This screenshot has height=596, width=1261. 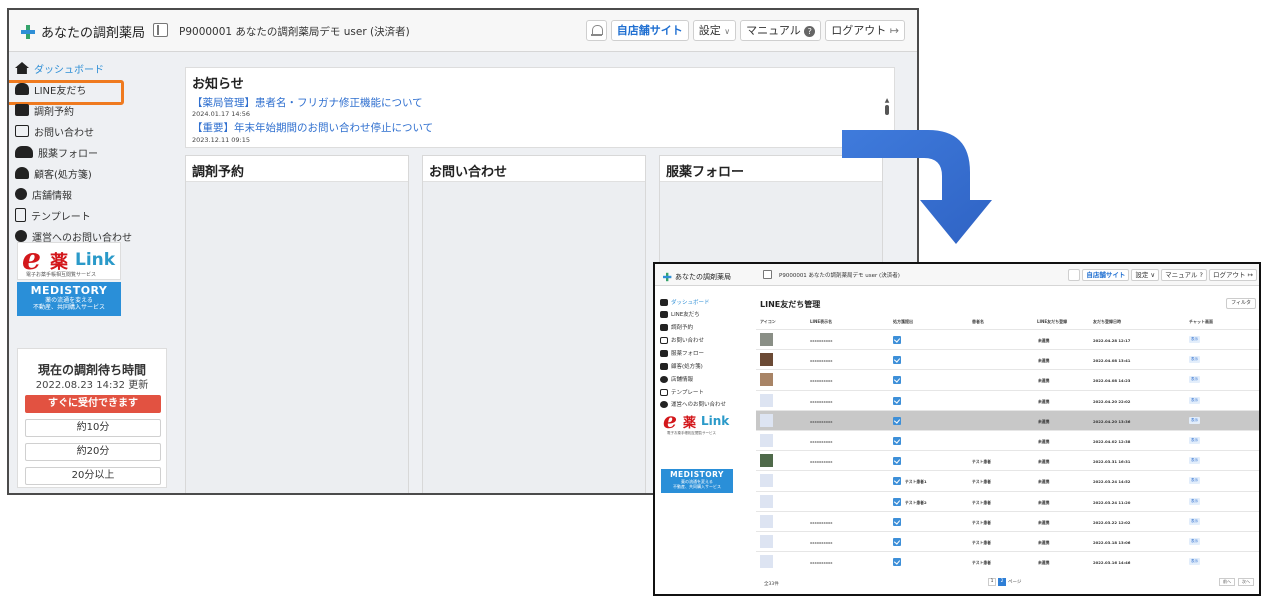 I want to click on table-row: テスト患者1 テスト患者 未連携 2022.03.24 14:52 表示, so click(x=1007, y=480).